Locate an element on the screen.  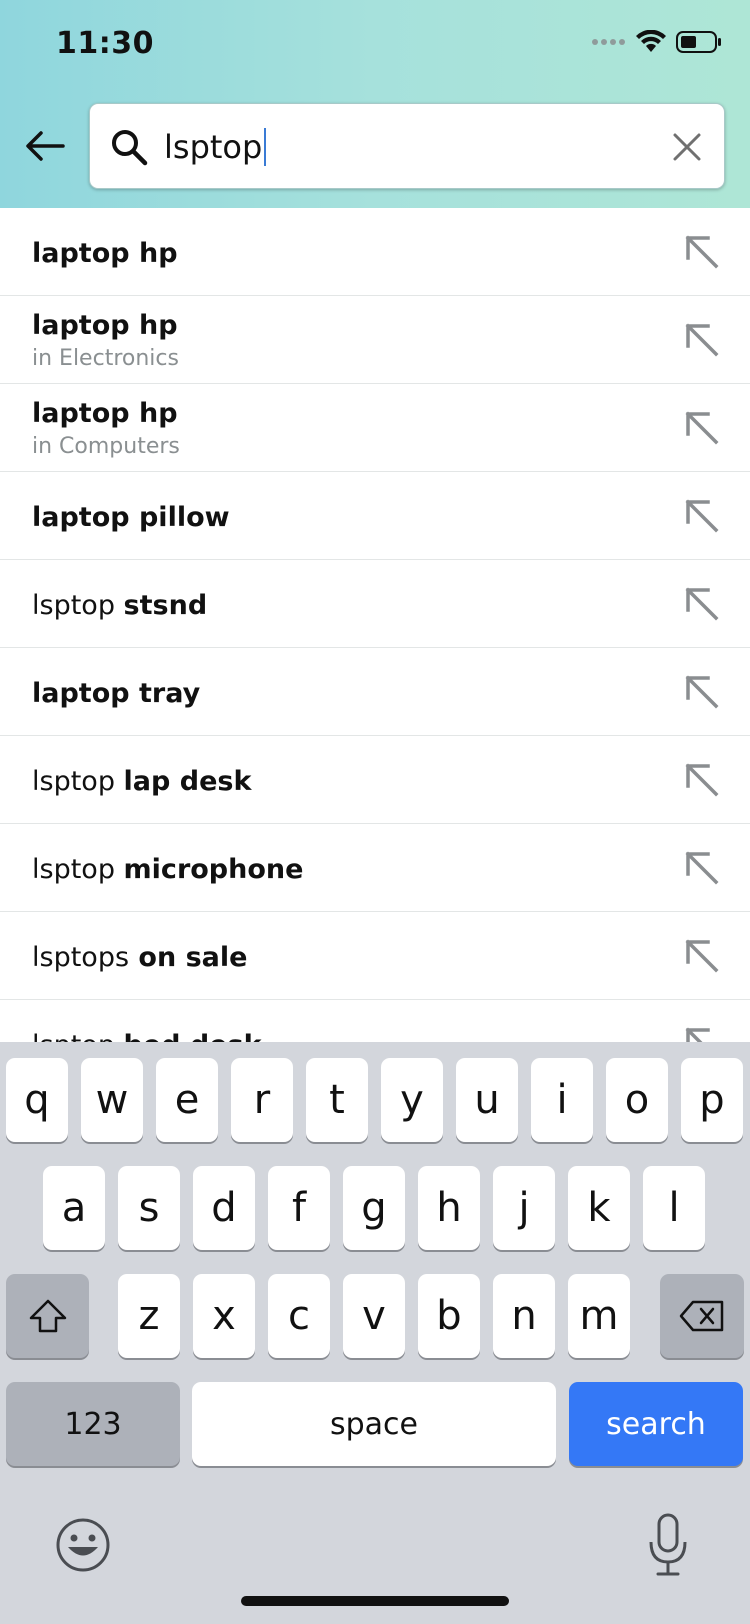
suggestion-text: lsptops on sale is located at coordinates (139, 957).